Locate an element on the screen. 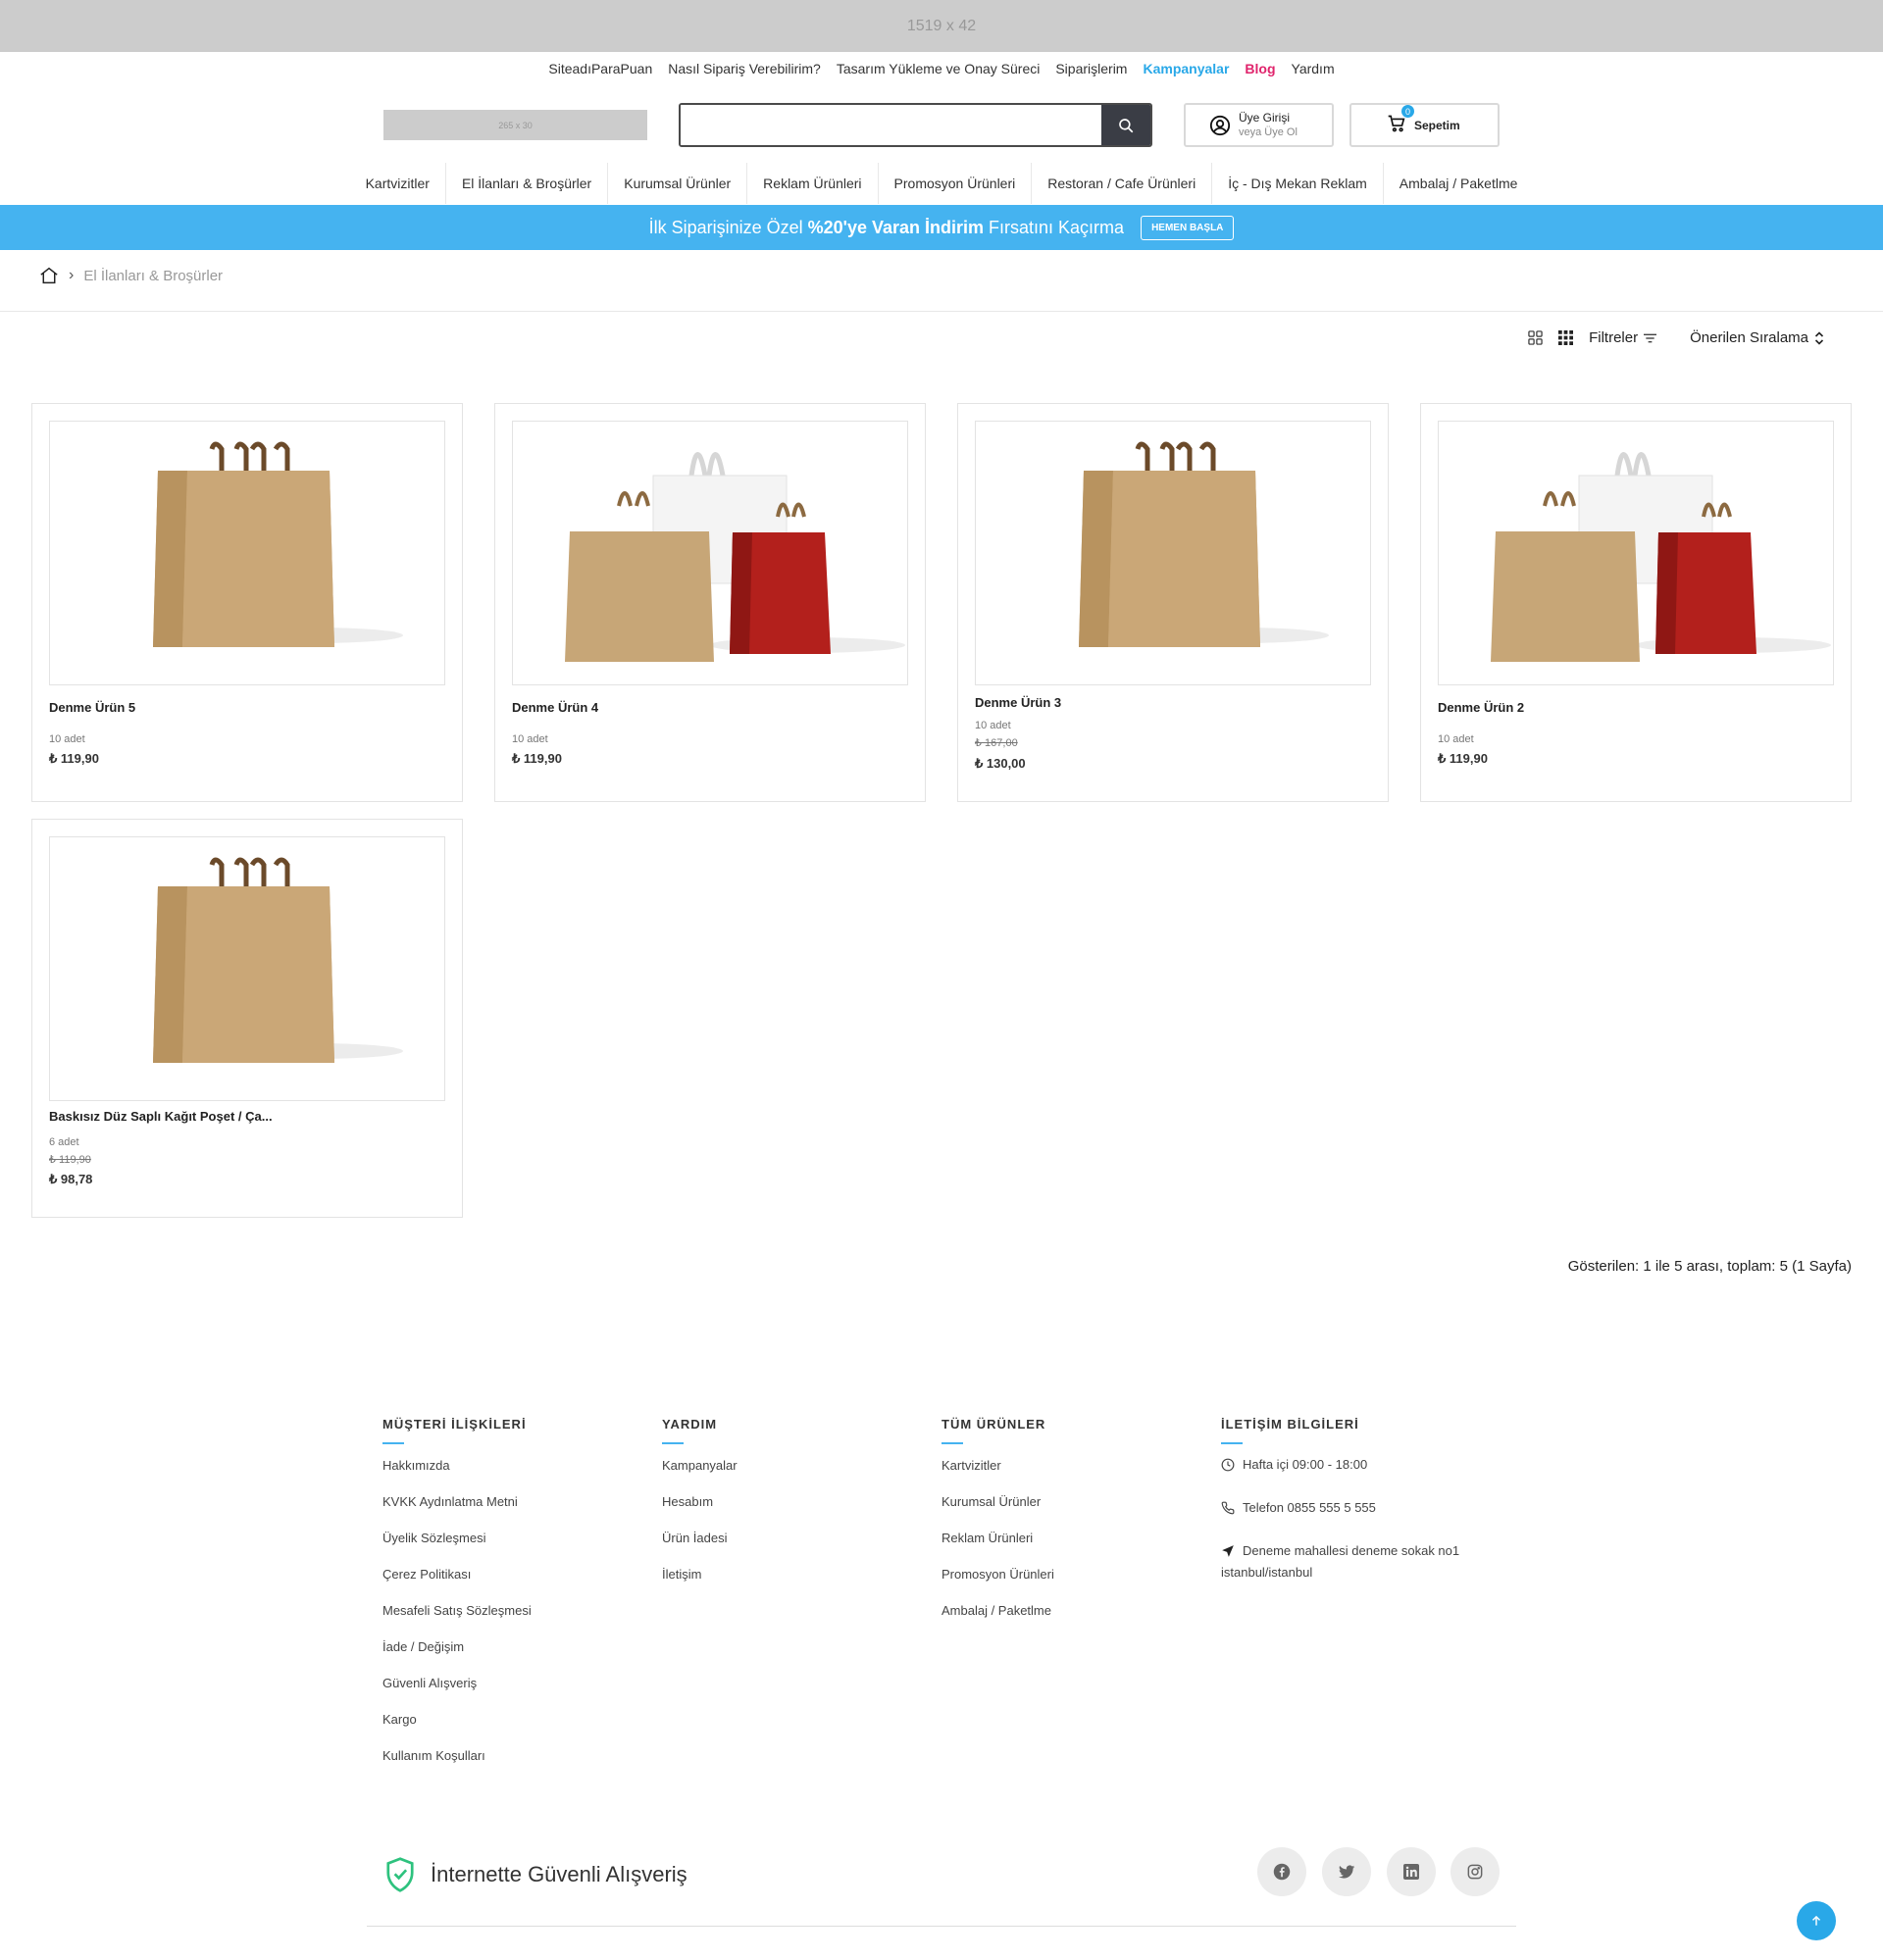 Image resolution: width=1883 pixels, height=1960 pixels. footer-link-cookies: Çerez Politikası is located at coordinates (457, 1575).